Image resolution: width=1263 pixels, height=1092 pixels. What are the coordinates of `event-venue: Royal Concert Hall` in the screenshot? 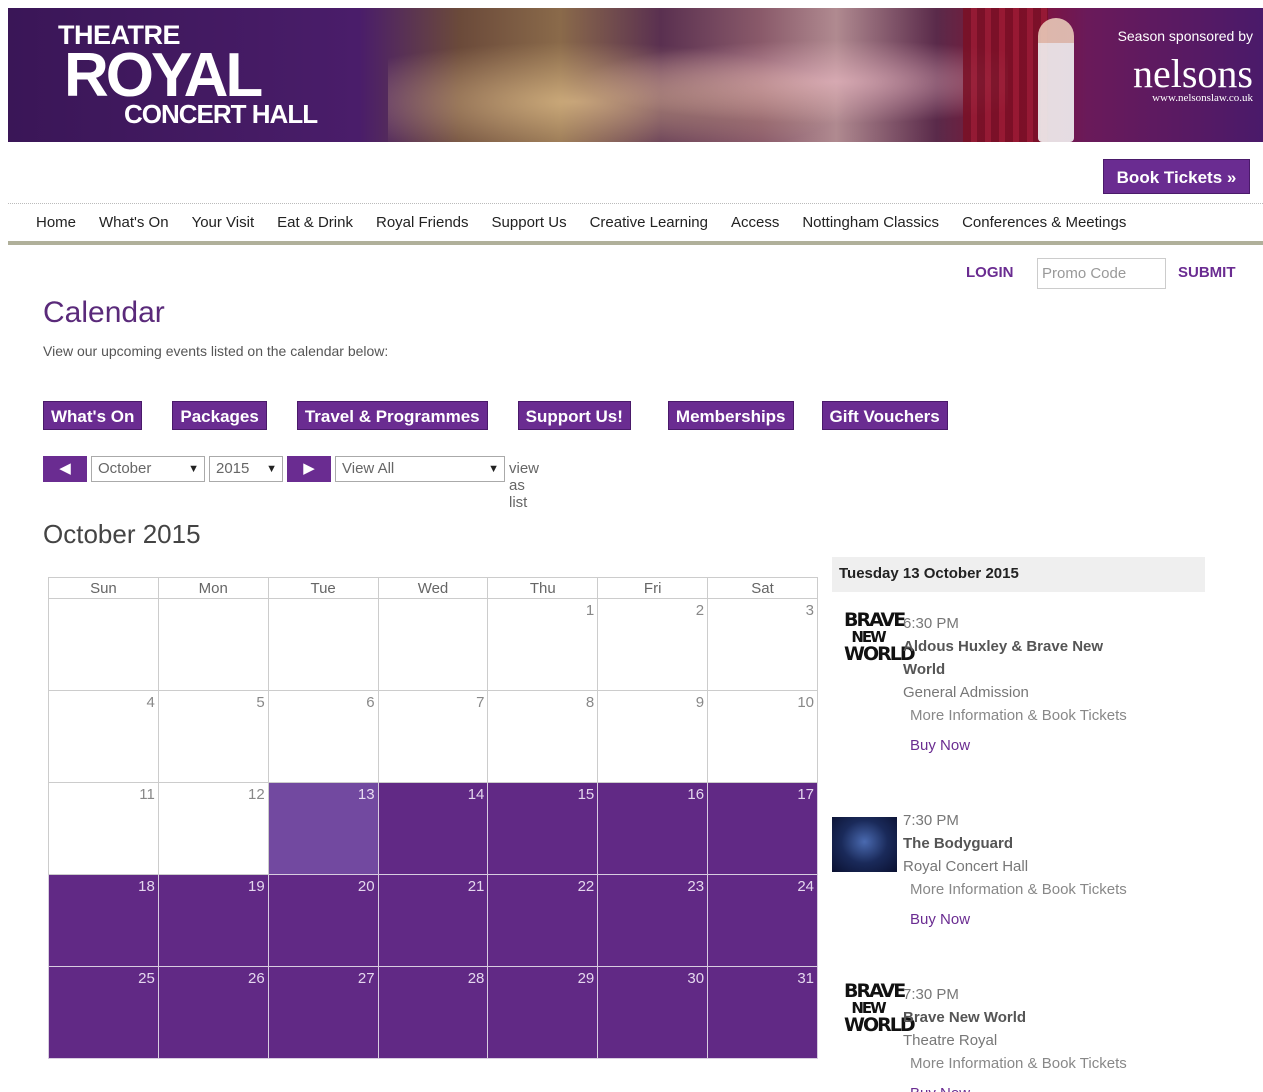 It's located at (966, 866).